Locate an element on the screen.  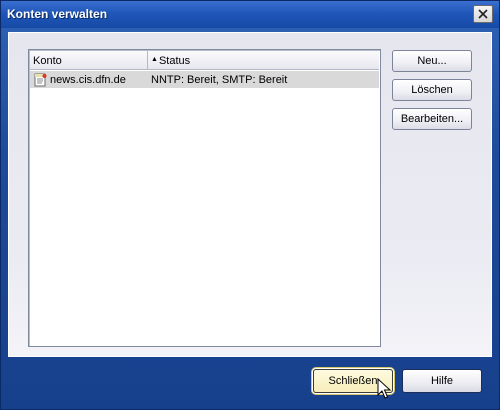
newsgroup-account-icon is located at coordinates (40, 79).